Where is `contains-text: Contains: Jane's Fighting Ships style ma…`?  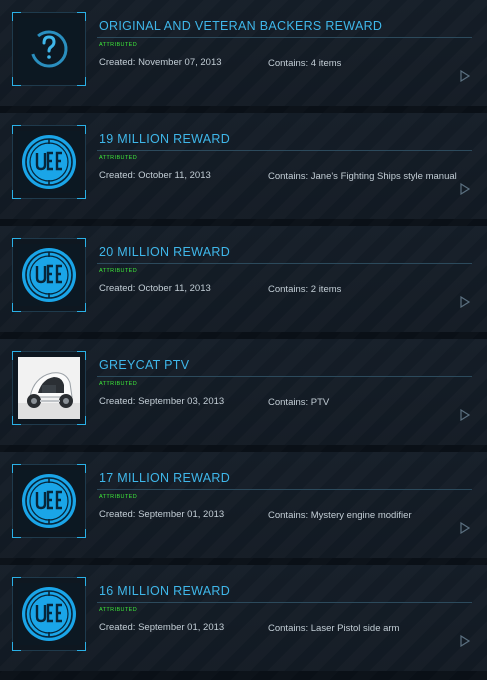
contains-text: Contains: Jane's Fighting Ships style ma… is located at coordinates (362, 176).